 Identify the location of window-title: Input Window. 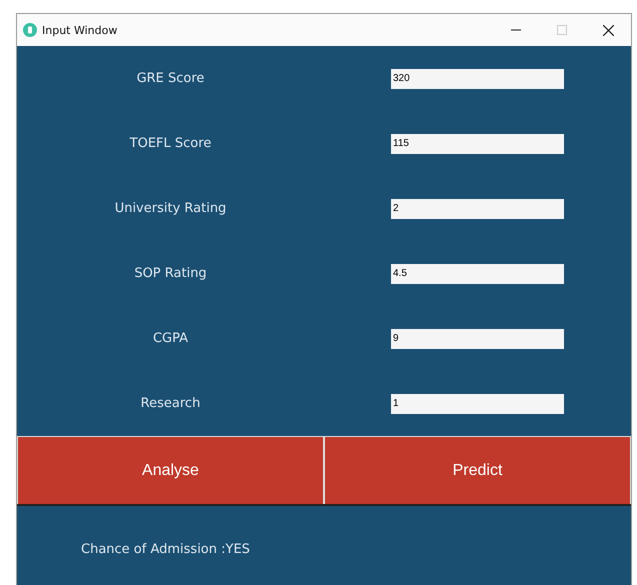
(80, 30).